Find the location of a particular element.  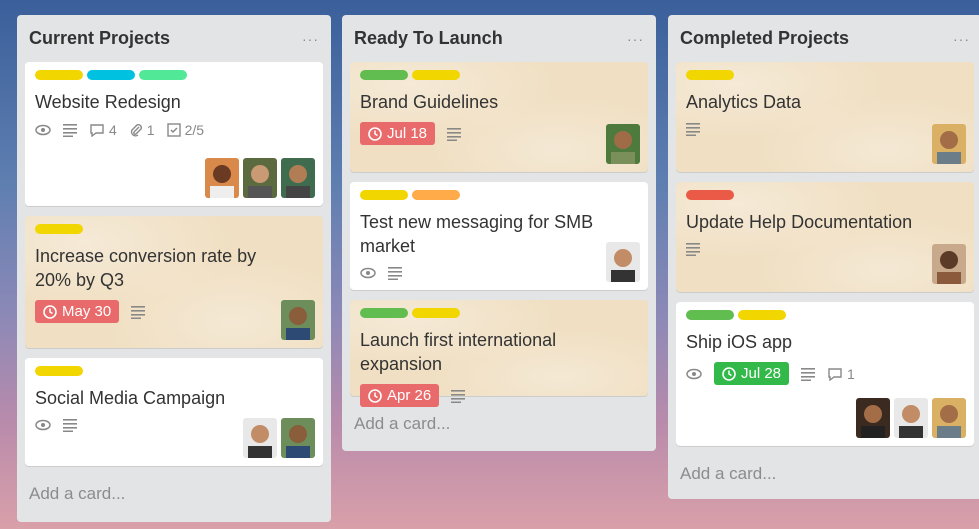

card-badges: Apr 26 is located at coordinates (499, 395).